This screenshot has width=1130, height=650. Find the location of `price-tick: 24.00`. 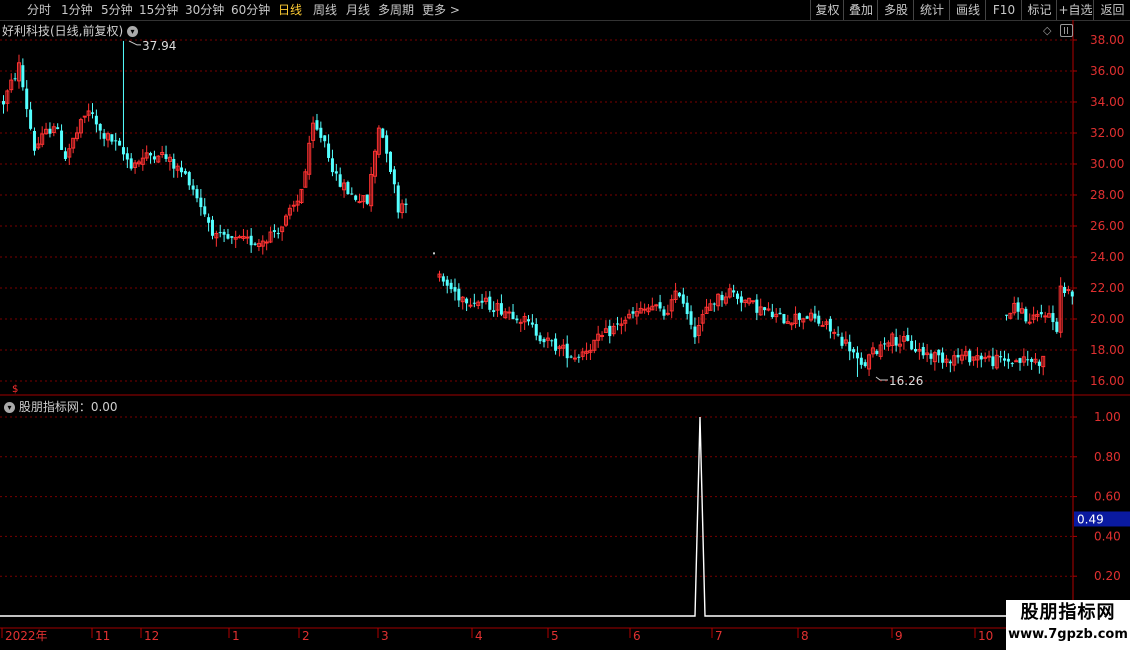

price-tick: 24.00 is located at coordinates (1107, 257).